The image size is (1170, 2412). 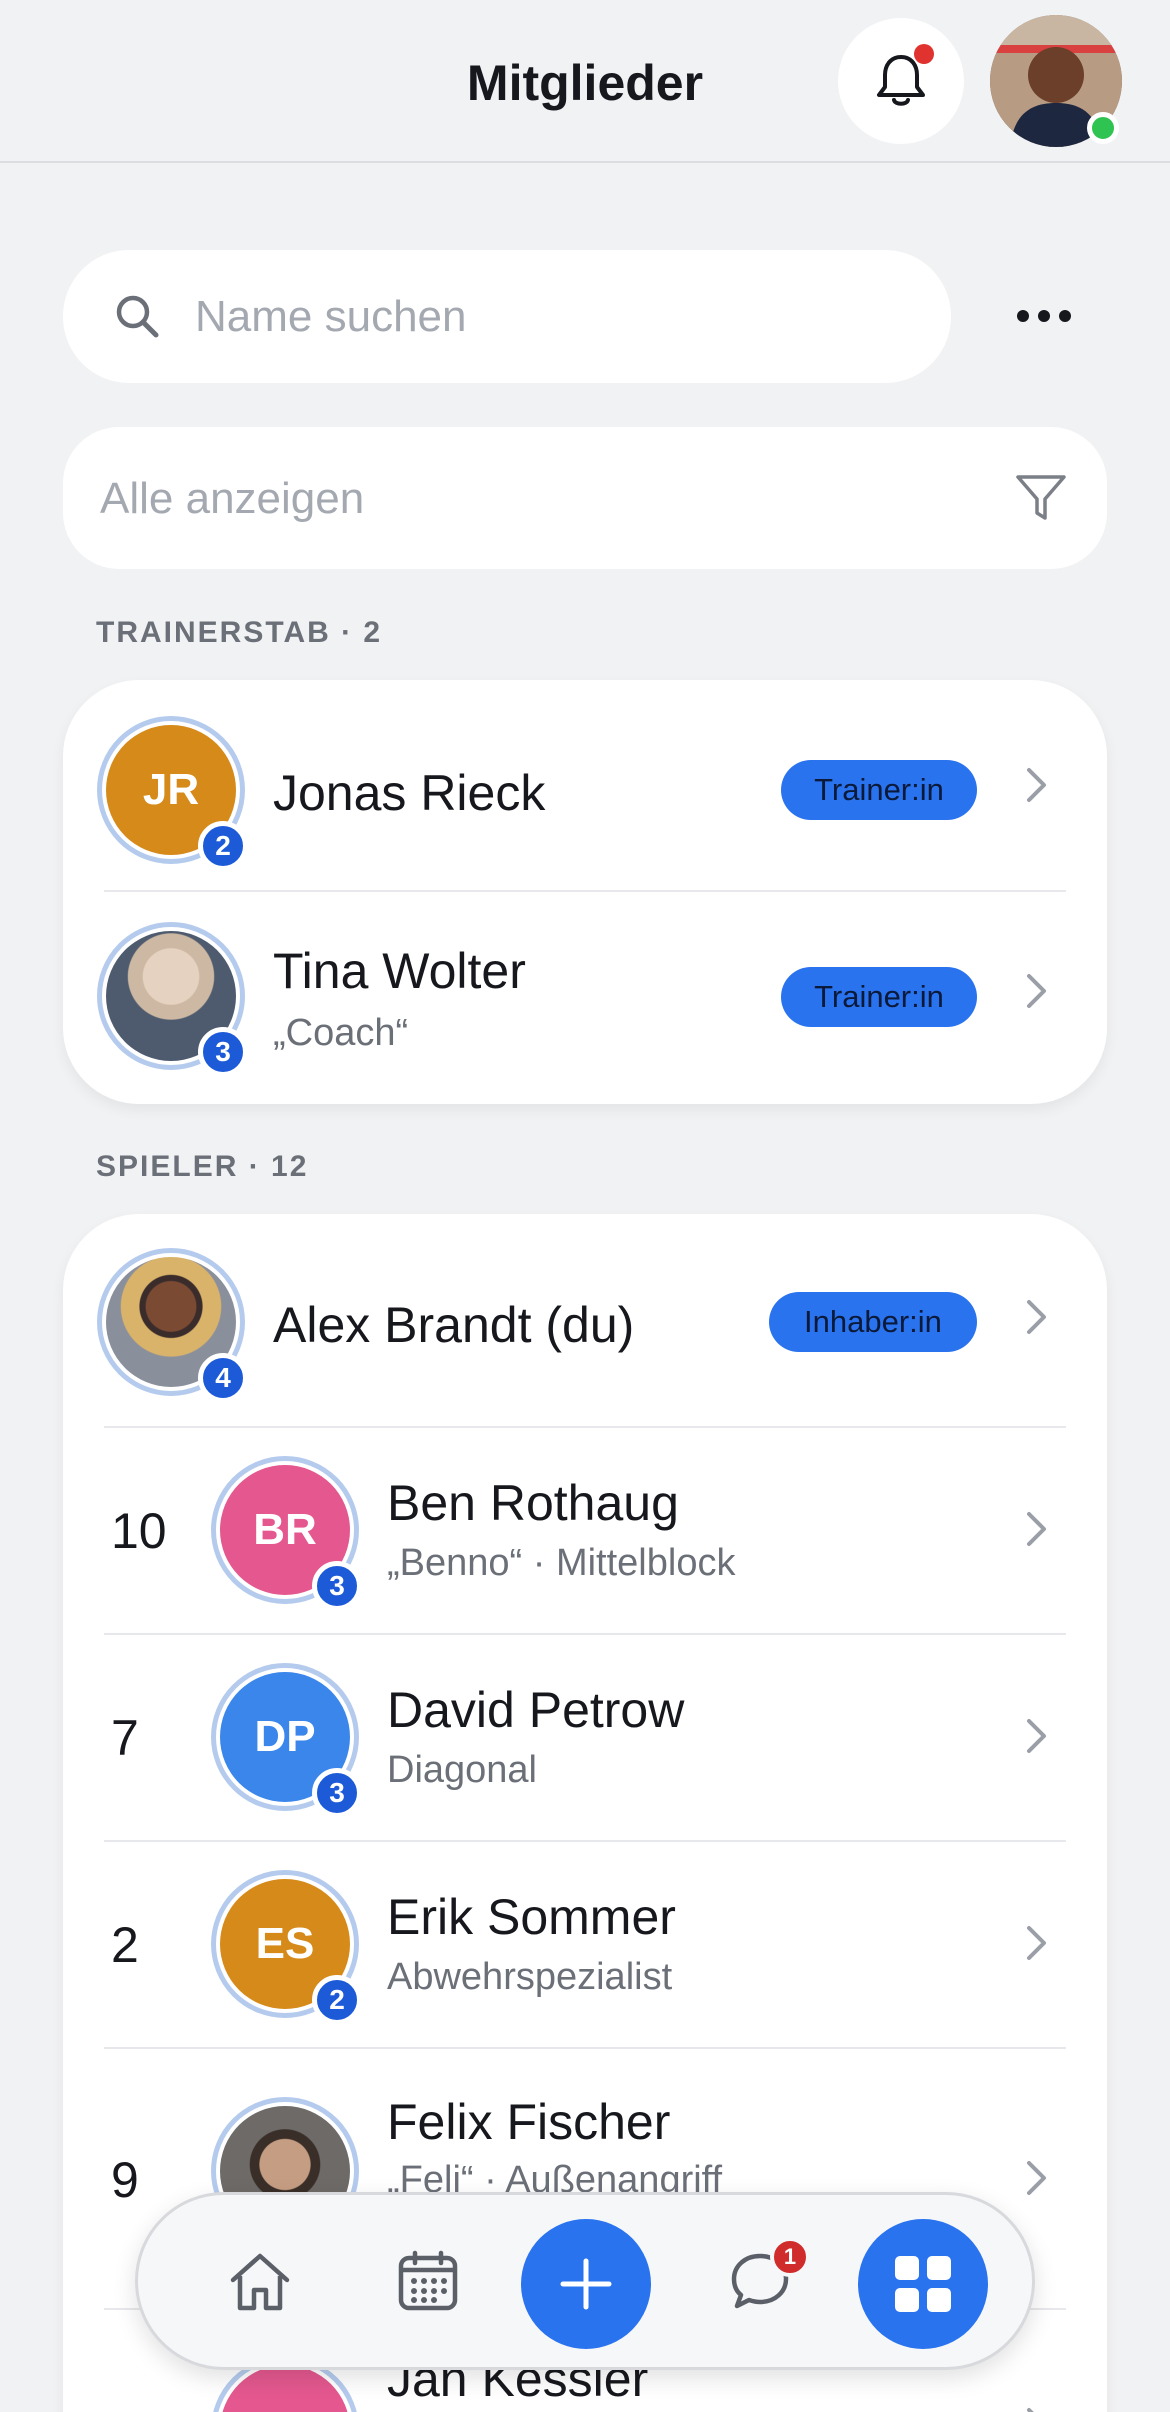 I want to click on member-row-erik-sommer: 2 ES 2 Erik Sommer Abwehrspezialist, so click(x=585, y=1944).